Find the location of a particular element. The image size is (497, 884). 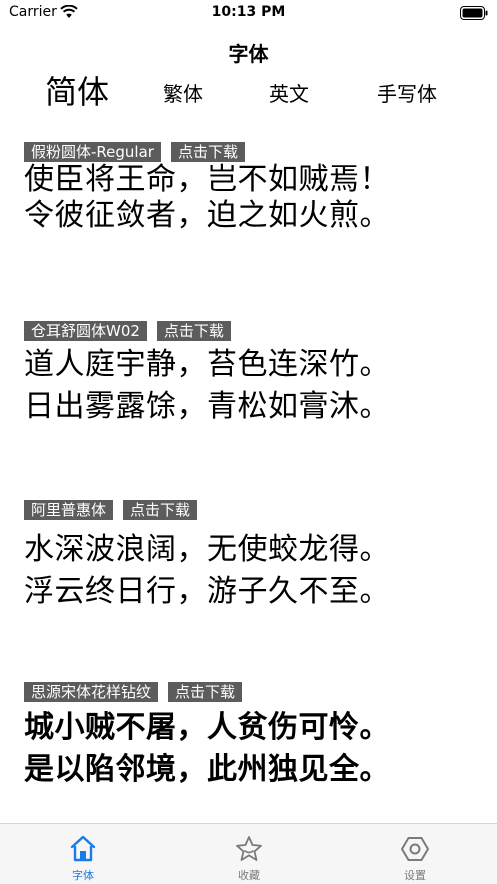

font-name-tag: 仓耳舒圆体W02 is located at coordinates (85, 331).